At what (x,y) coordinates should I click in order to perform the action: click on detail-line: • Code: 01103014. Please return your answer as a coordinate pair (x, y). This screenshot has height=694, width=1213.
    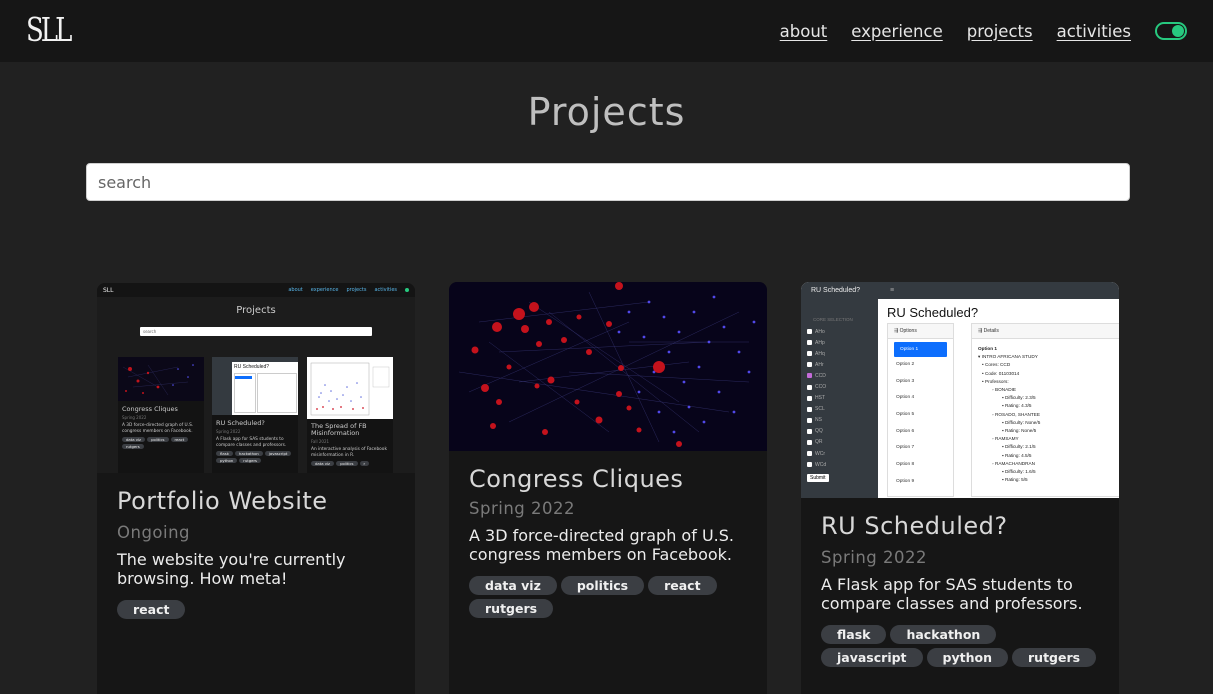
    Looking at the image, I should click on (1001, 373).